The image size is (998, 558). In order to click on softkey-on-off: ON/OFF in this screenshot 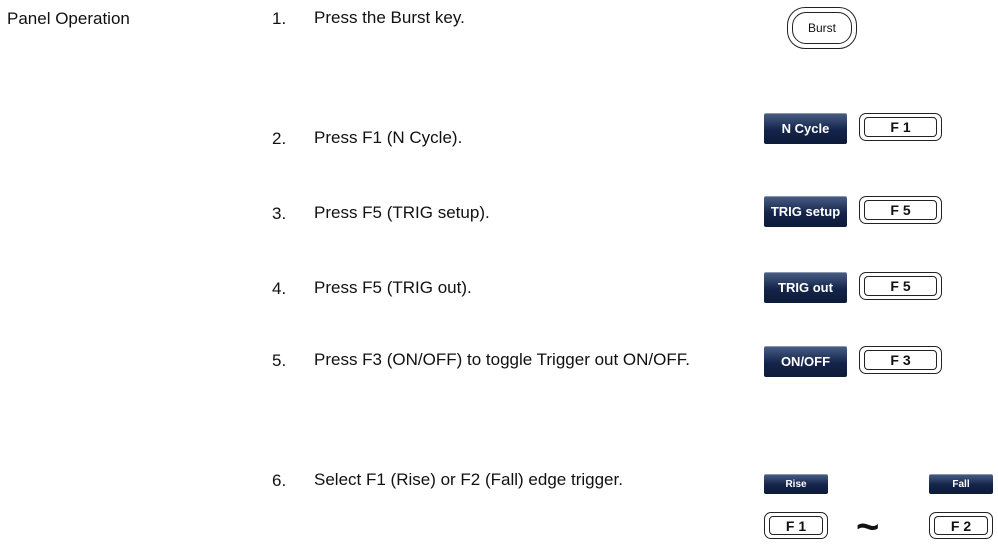, I will do `click(805, 361)`.